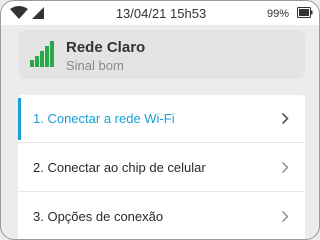 The image size is (320, 240). I want to click on signal-bars-icon, so click(42, 54).